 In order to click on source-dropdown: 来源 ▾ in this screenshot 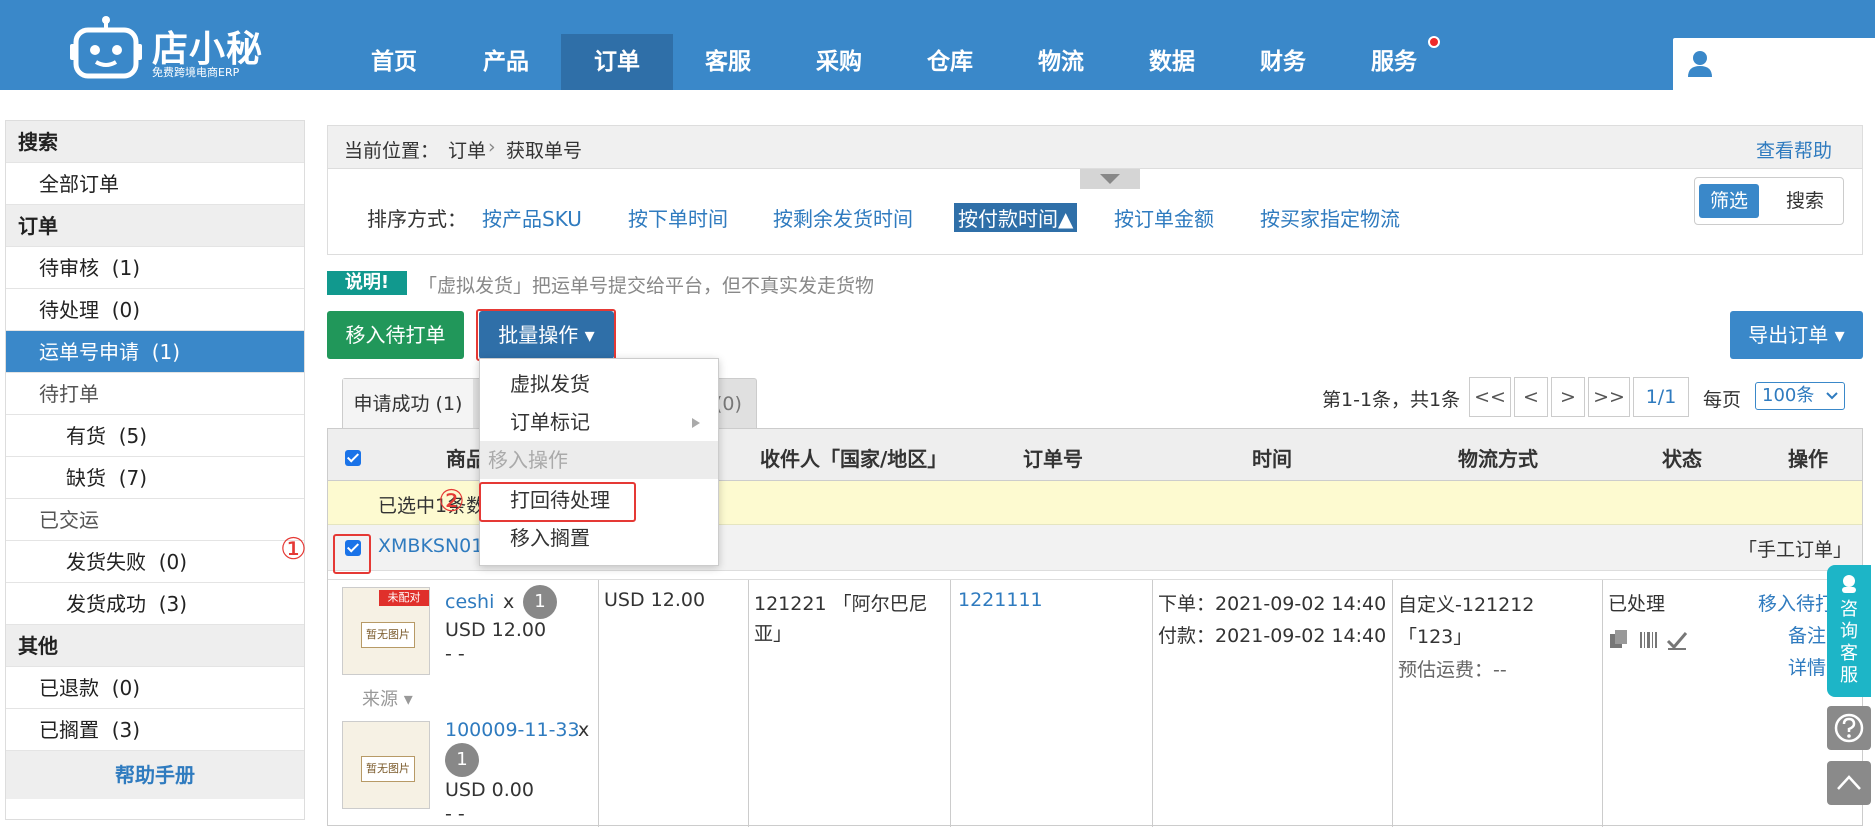, I will do `click(387, 698)`.